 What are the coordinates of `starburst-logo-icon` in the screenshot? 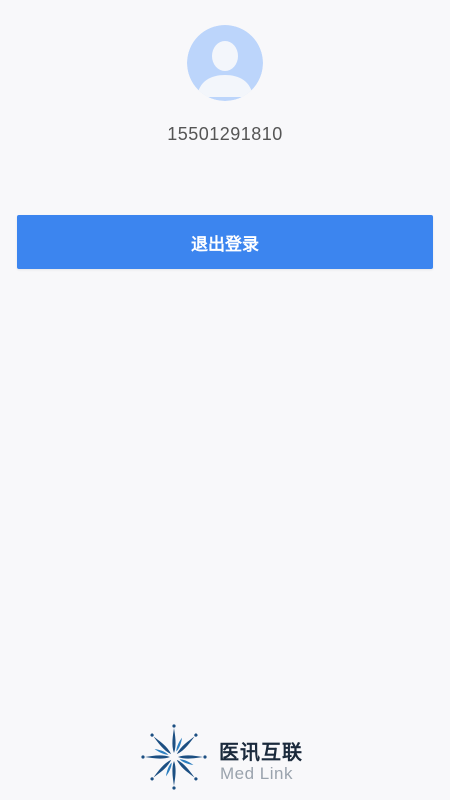 It's located at (174, 757).